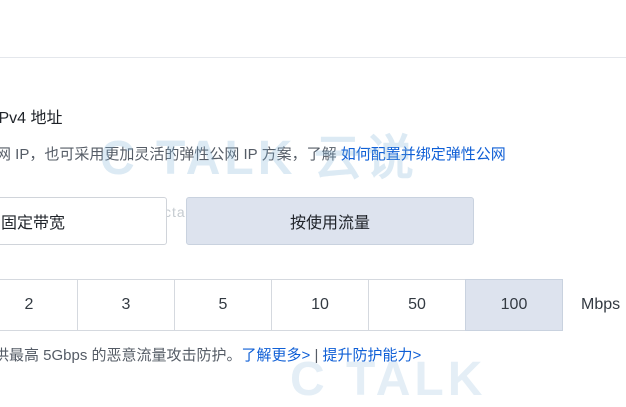  I want to click on config-eip-link: 如何配置并绑定弹性公网, so click(423, 154).